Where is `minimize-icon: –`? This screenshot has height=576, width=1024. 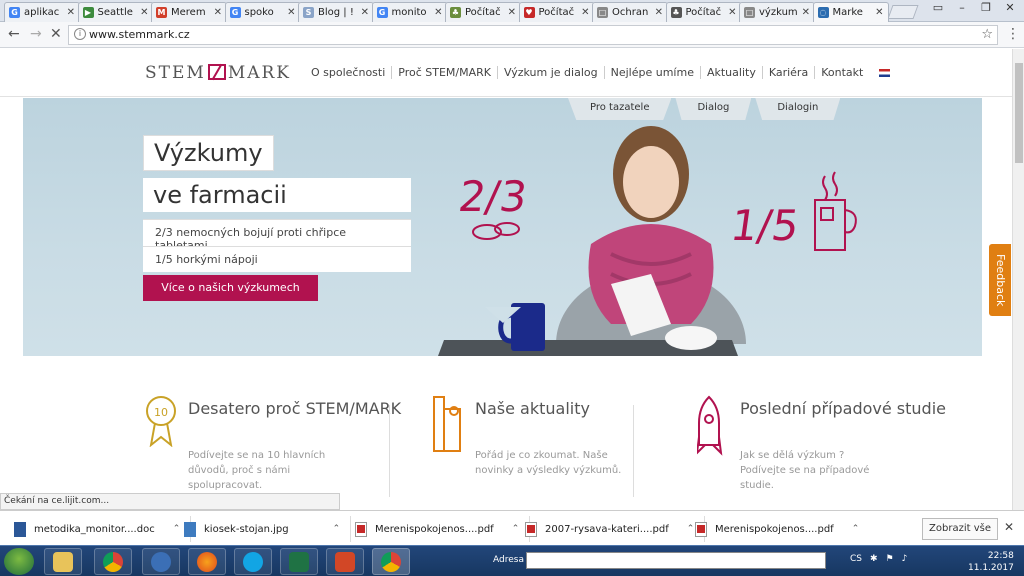
minimize-icon: – is located at coordinates (962, 8).